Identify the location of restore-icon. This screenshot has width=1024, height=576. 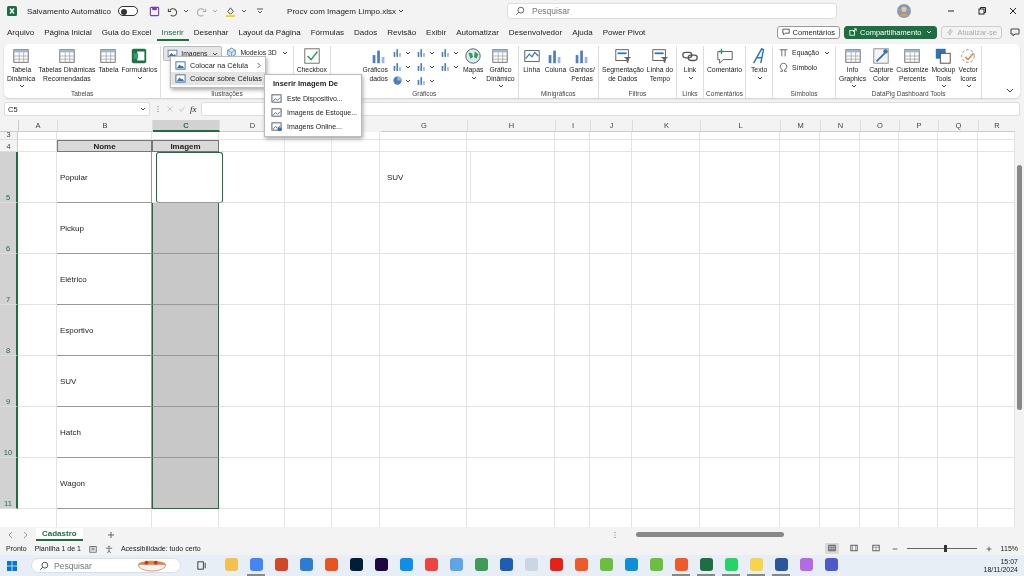
(982, 11).